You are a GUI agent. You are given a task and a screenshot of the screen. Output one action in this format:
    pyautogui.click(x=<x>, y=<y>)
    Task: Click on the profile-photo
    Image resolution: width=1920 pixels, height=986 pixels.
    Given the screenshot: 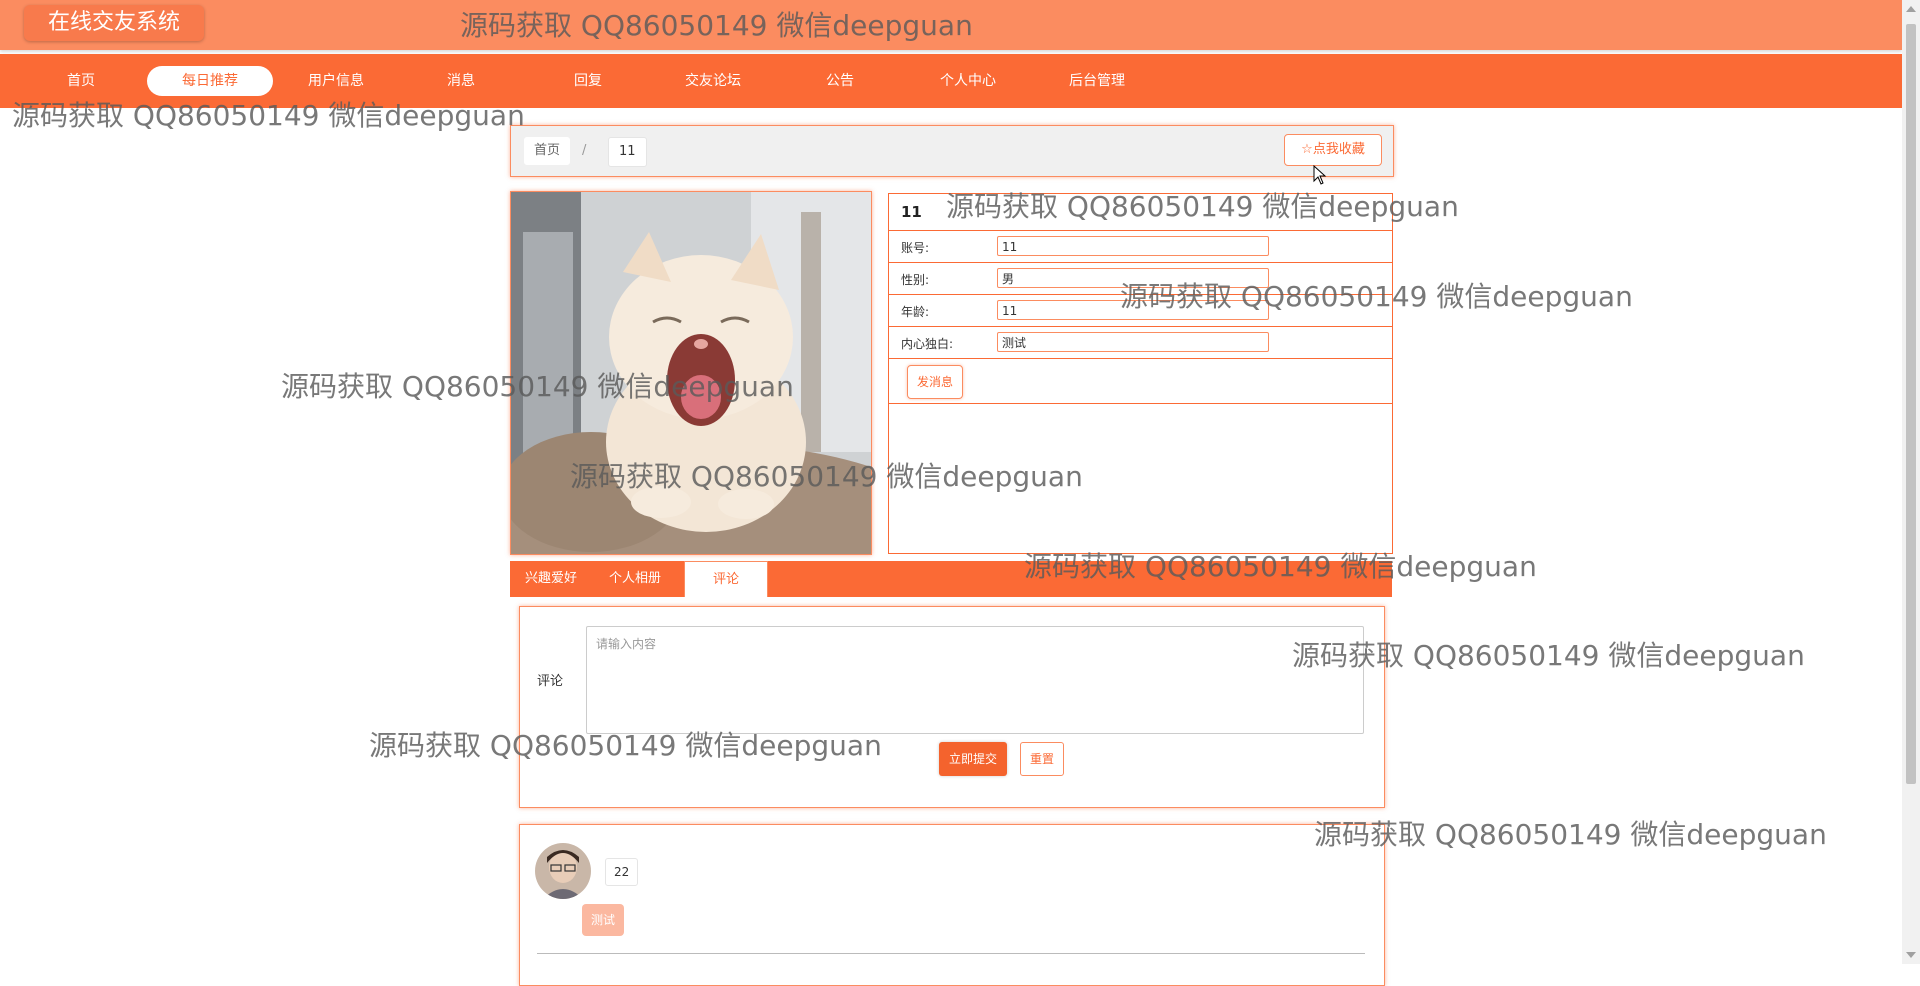 What is the action you would take?
    pyautogui.click(x=691, y=373)
    